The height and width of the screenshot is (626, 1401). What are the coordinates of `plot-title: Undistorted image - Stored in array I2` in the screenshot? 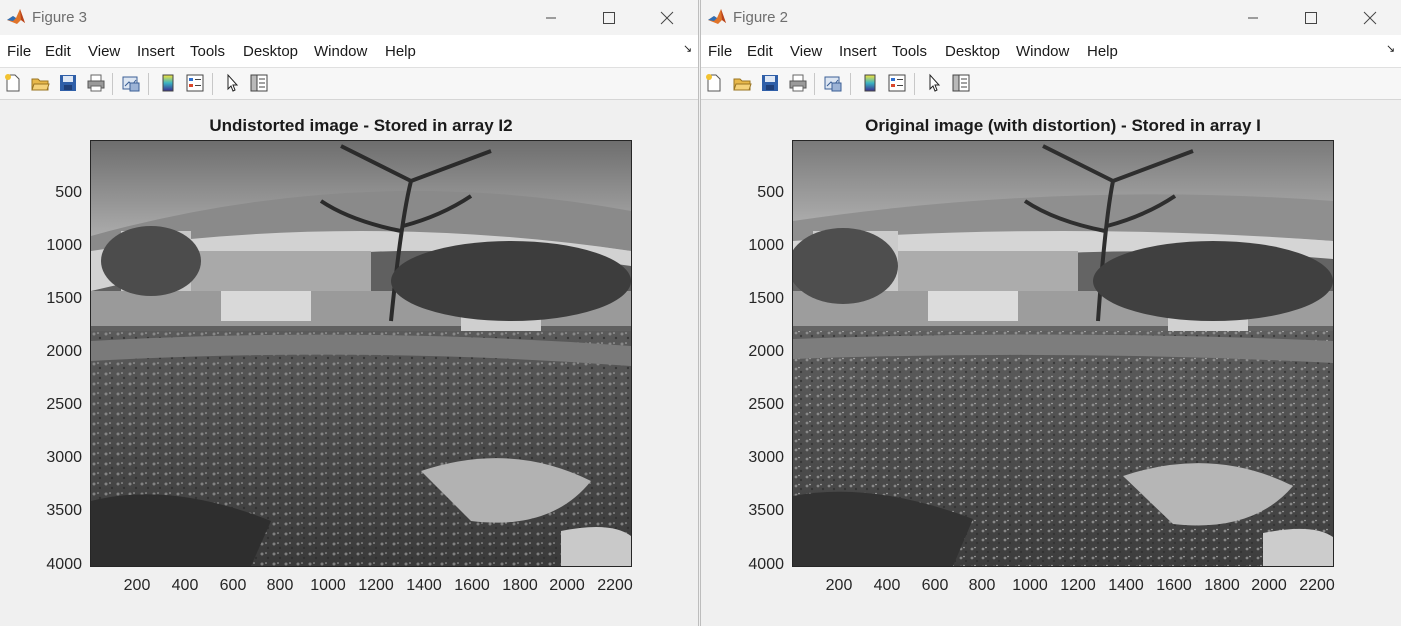 It's located at (361, 125).